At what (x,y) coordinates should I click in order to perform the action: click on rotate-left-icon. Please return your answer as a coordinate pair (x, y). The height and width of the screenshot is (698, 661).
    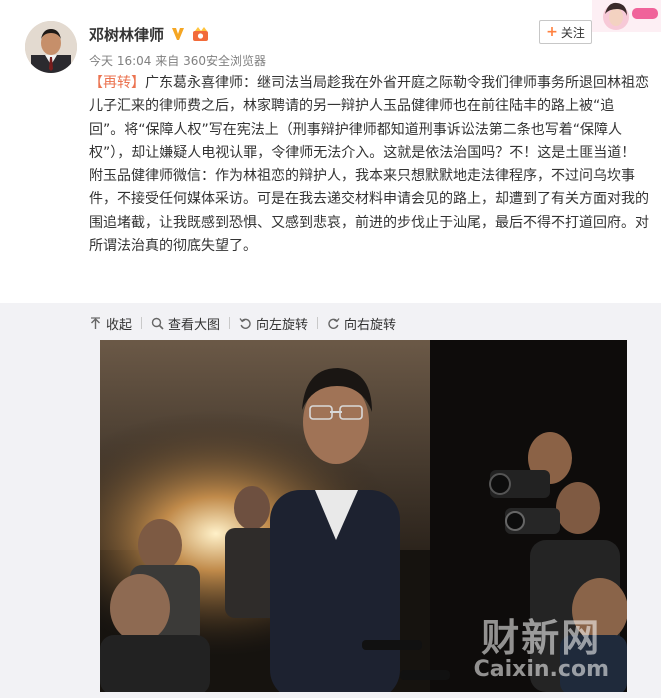
    Looking at the image, I should click on (245, 323).